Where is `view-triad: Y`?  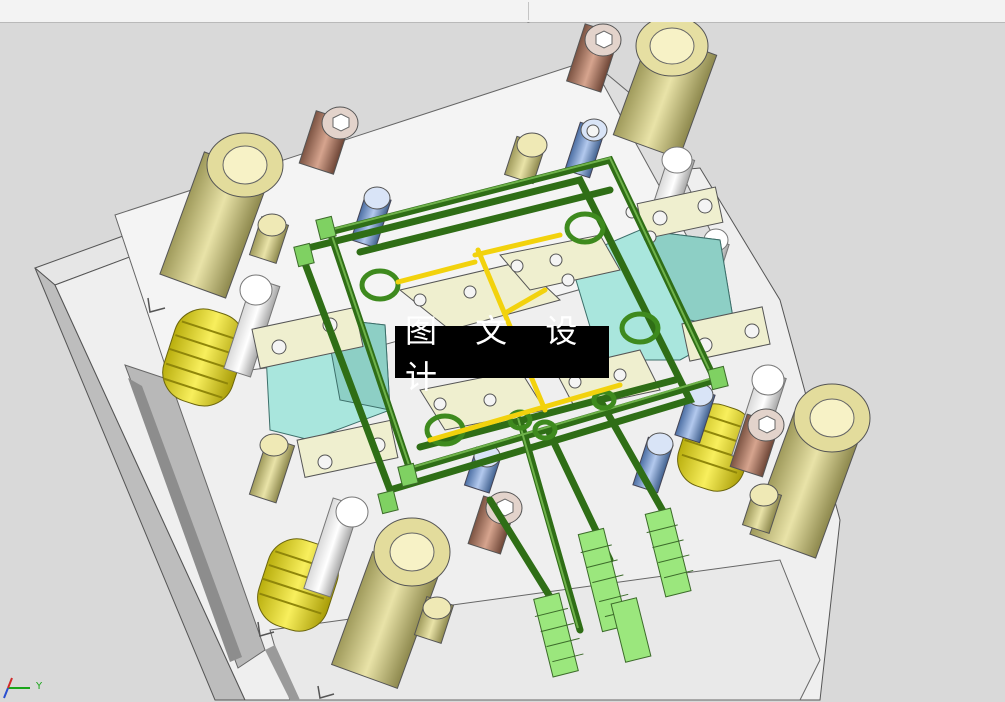 view-triad: Y is located at coordinates (25, 689).